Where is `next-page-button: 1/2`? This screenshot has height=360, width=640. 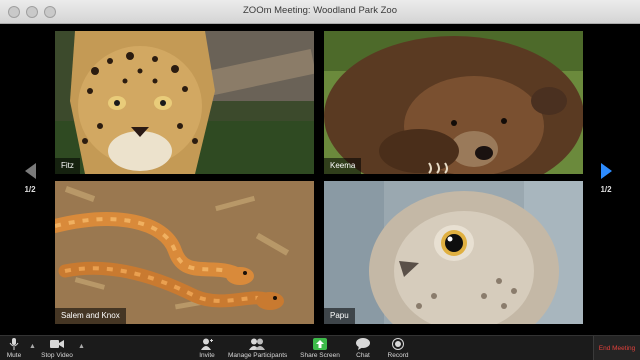
next-page-button: 1/2 is located at coordinates (606, 178).